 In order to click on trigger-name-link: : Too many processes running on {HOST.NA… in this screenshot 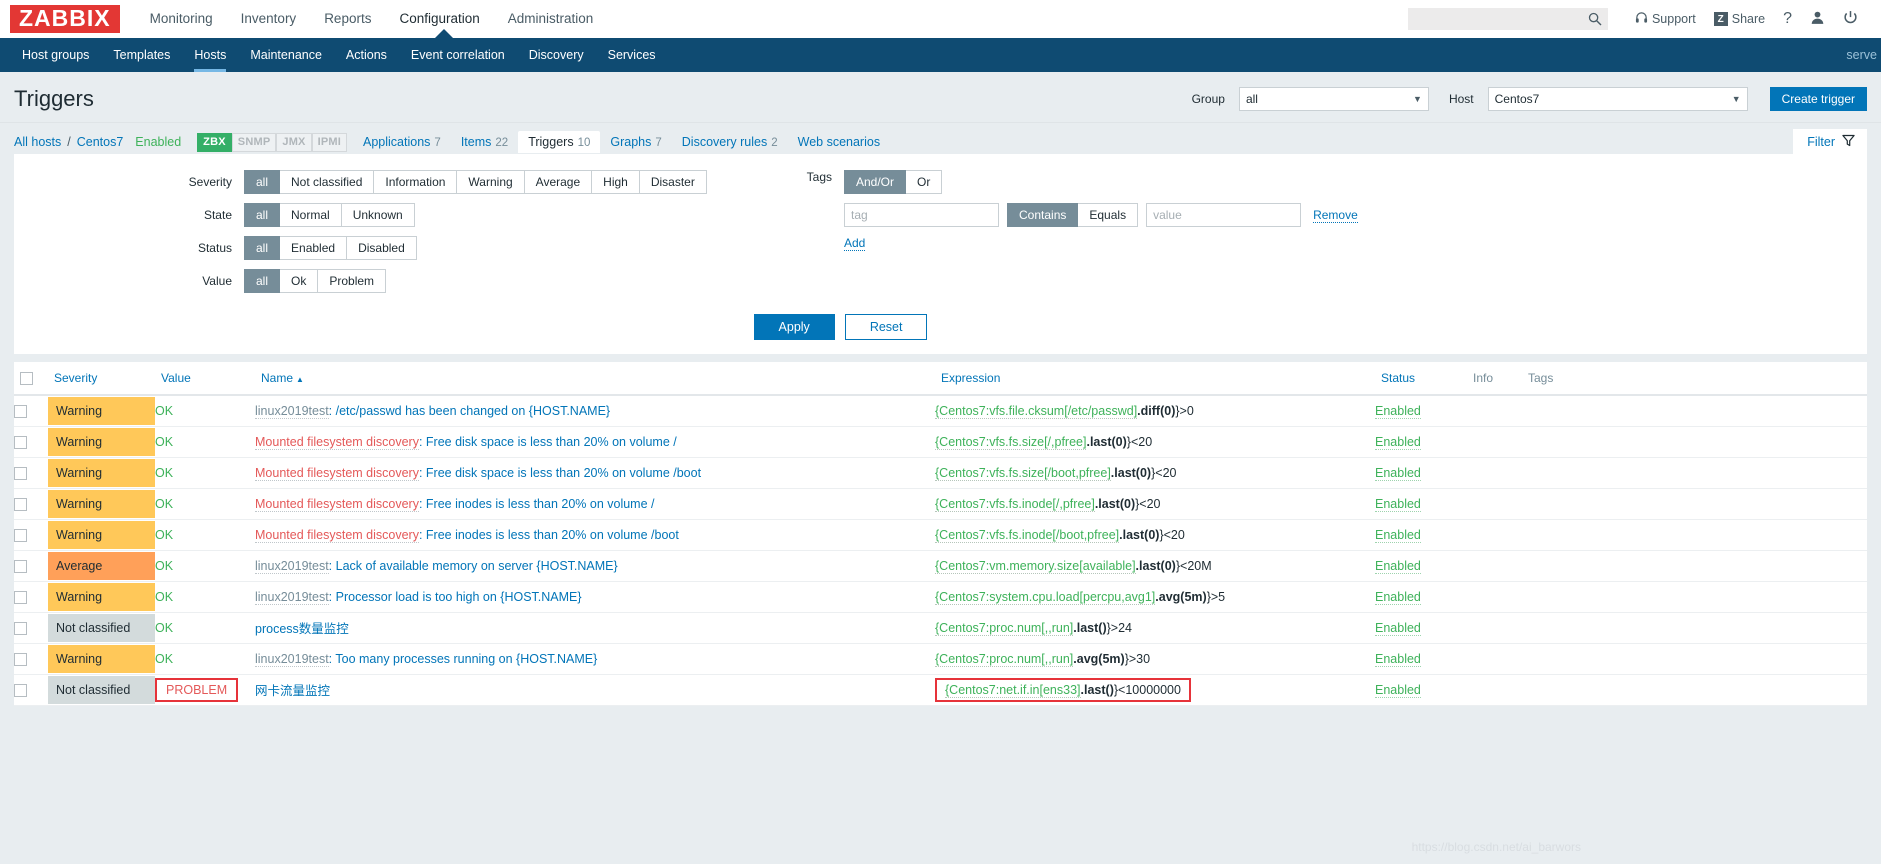, I will do `click(463, 659)`.